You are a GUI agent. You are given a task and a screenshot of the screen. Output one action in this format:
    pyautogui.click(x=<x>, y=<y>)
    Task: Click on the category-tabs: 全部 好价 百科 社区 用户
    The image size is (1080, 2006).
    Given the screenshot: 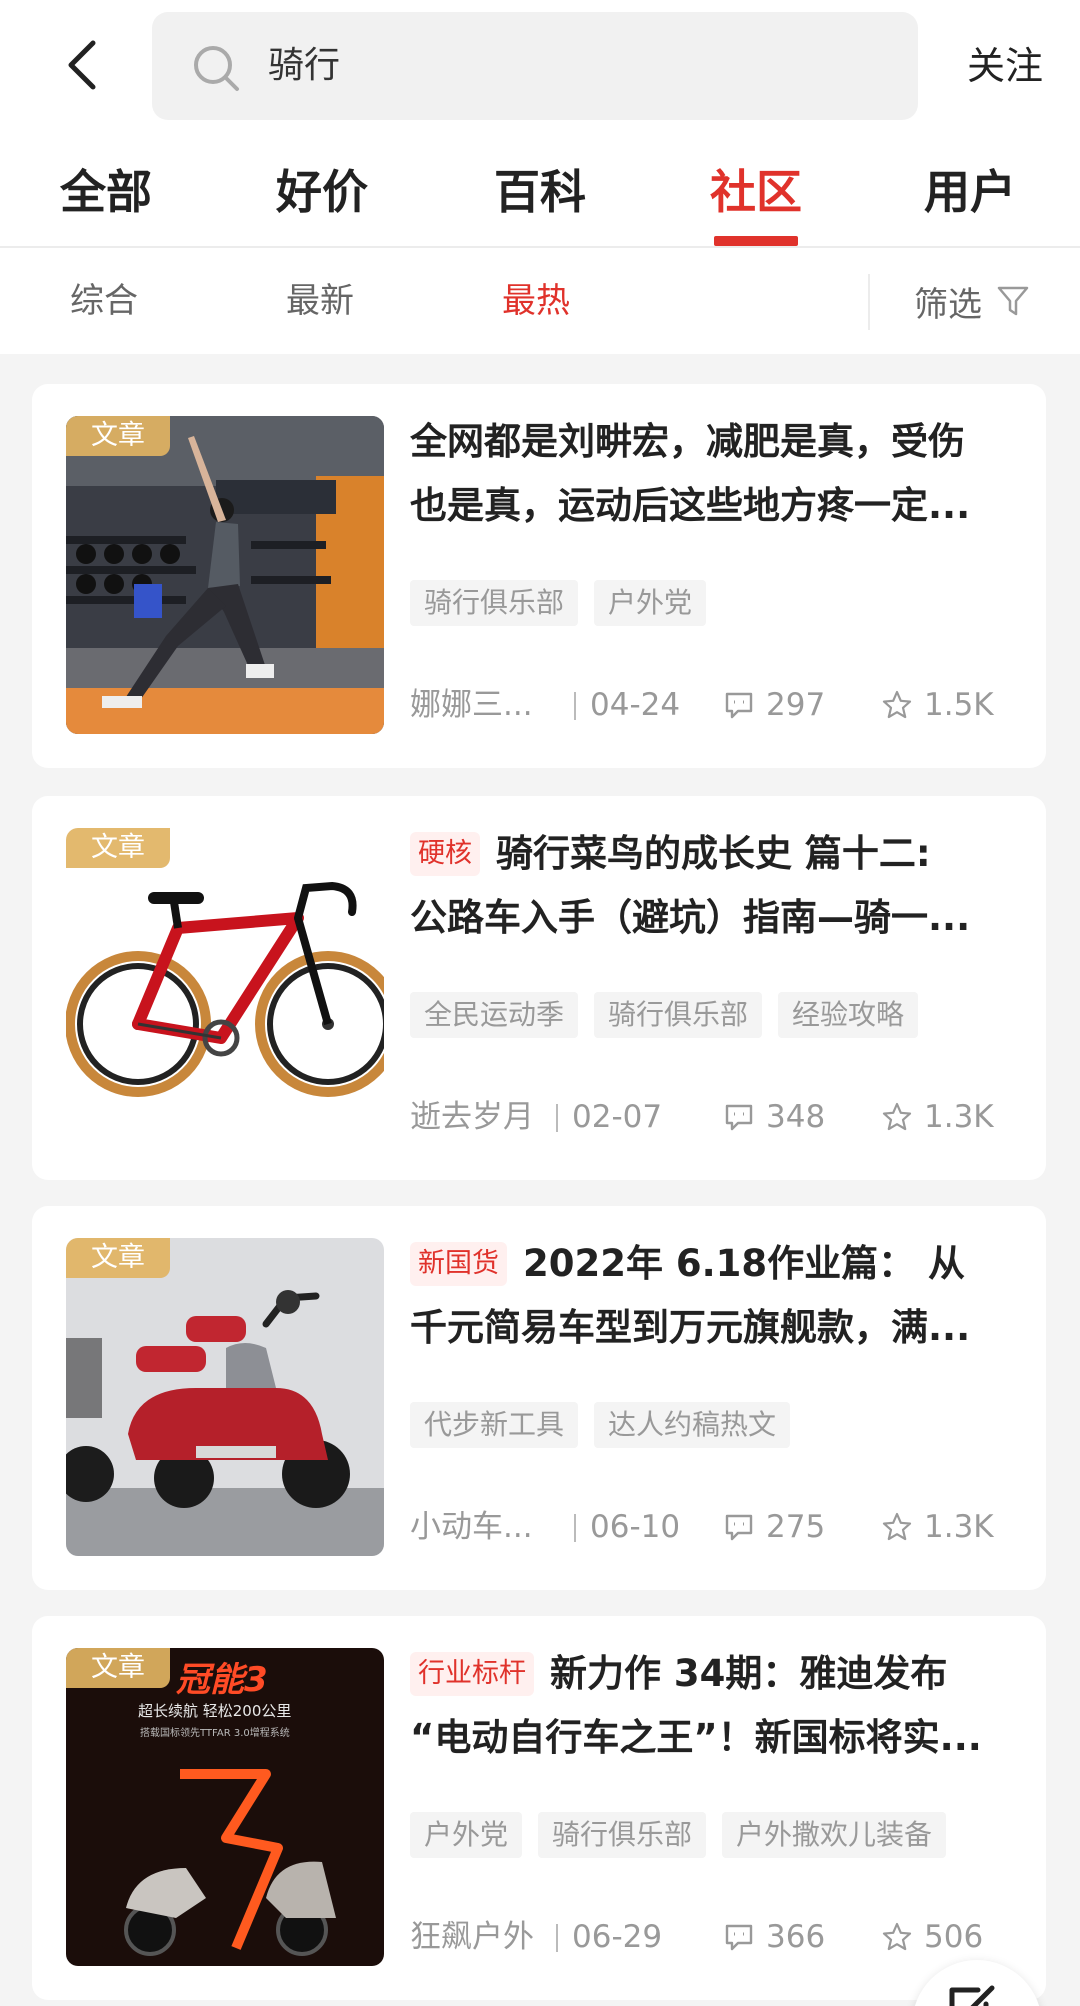 What is the action you would take?
    pyautogui.click(x=540, y=198)
    